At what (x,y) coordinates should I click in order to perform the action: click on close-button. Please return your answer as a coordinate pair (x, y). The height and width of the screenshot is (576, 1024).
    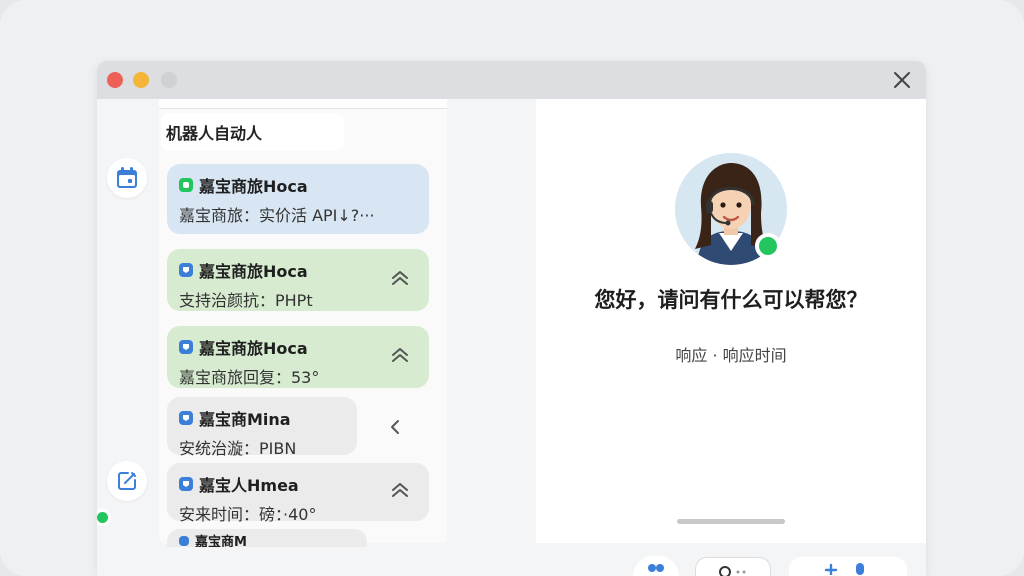
    Looking at the image, I should click on (902, 80).